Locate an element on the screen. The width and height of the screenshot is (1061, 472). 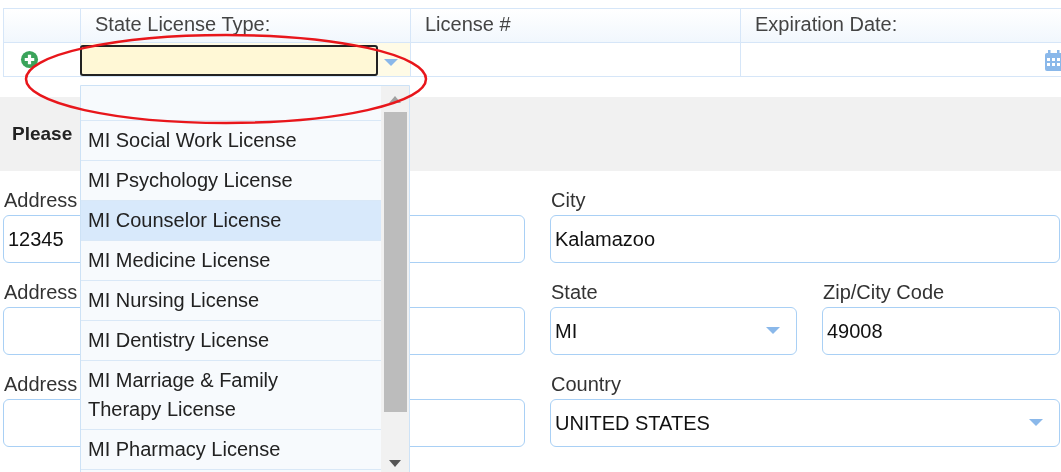
license-type-select is located at coordinates (229, 60).